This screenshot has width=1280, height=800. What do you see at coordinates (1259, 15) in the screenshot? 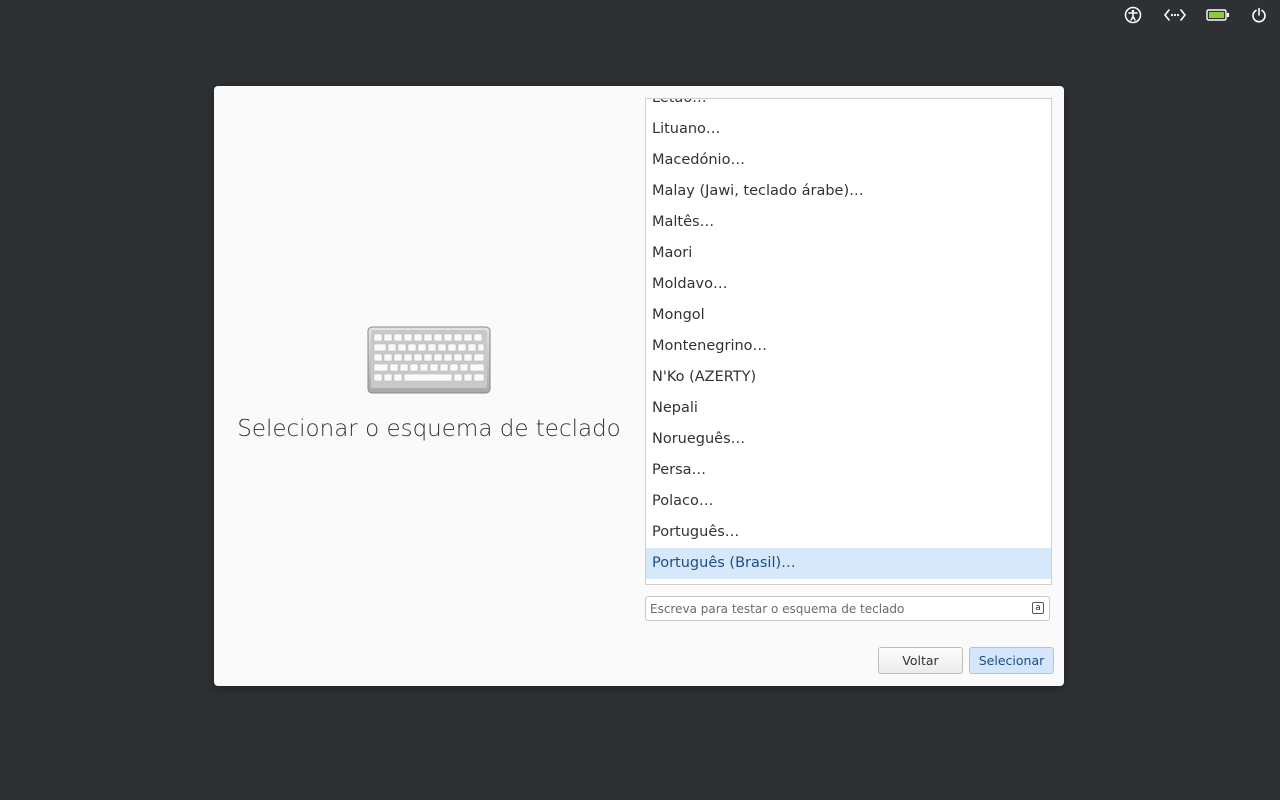
I see `power-icon` at bounding box center [1259, 15].